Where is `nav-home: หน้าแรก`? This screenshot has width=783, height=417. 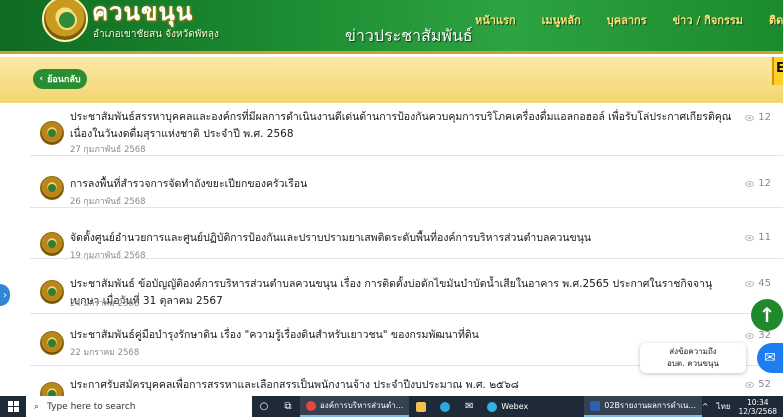 nav-home: หน้าแรก is located at coordinates (495, 20).